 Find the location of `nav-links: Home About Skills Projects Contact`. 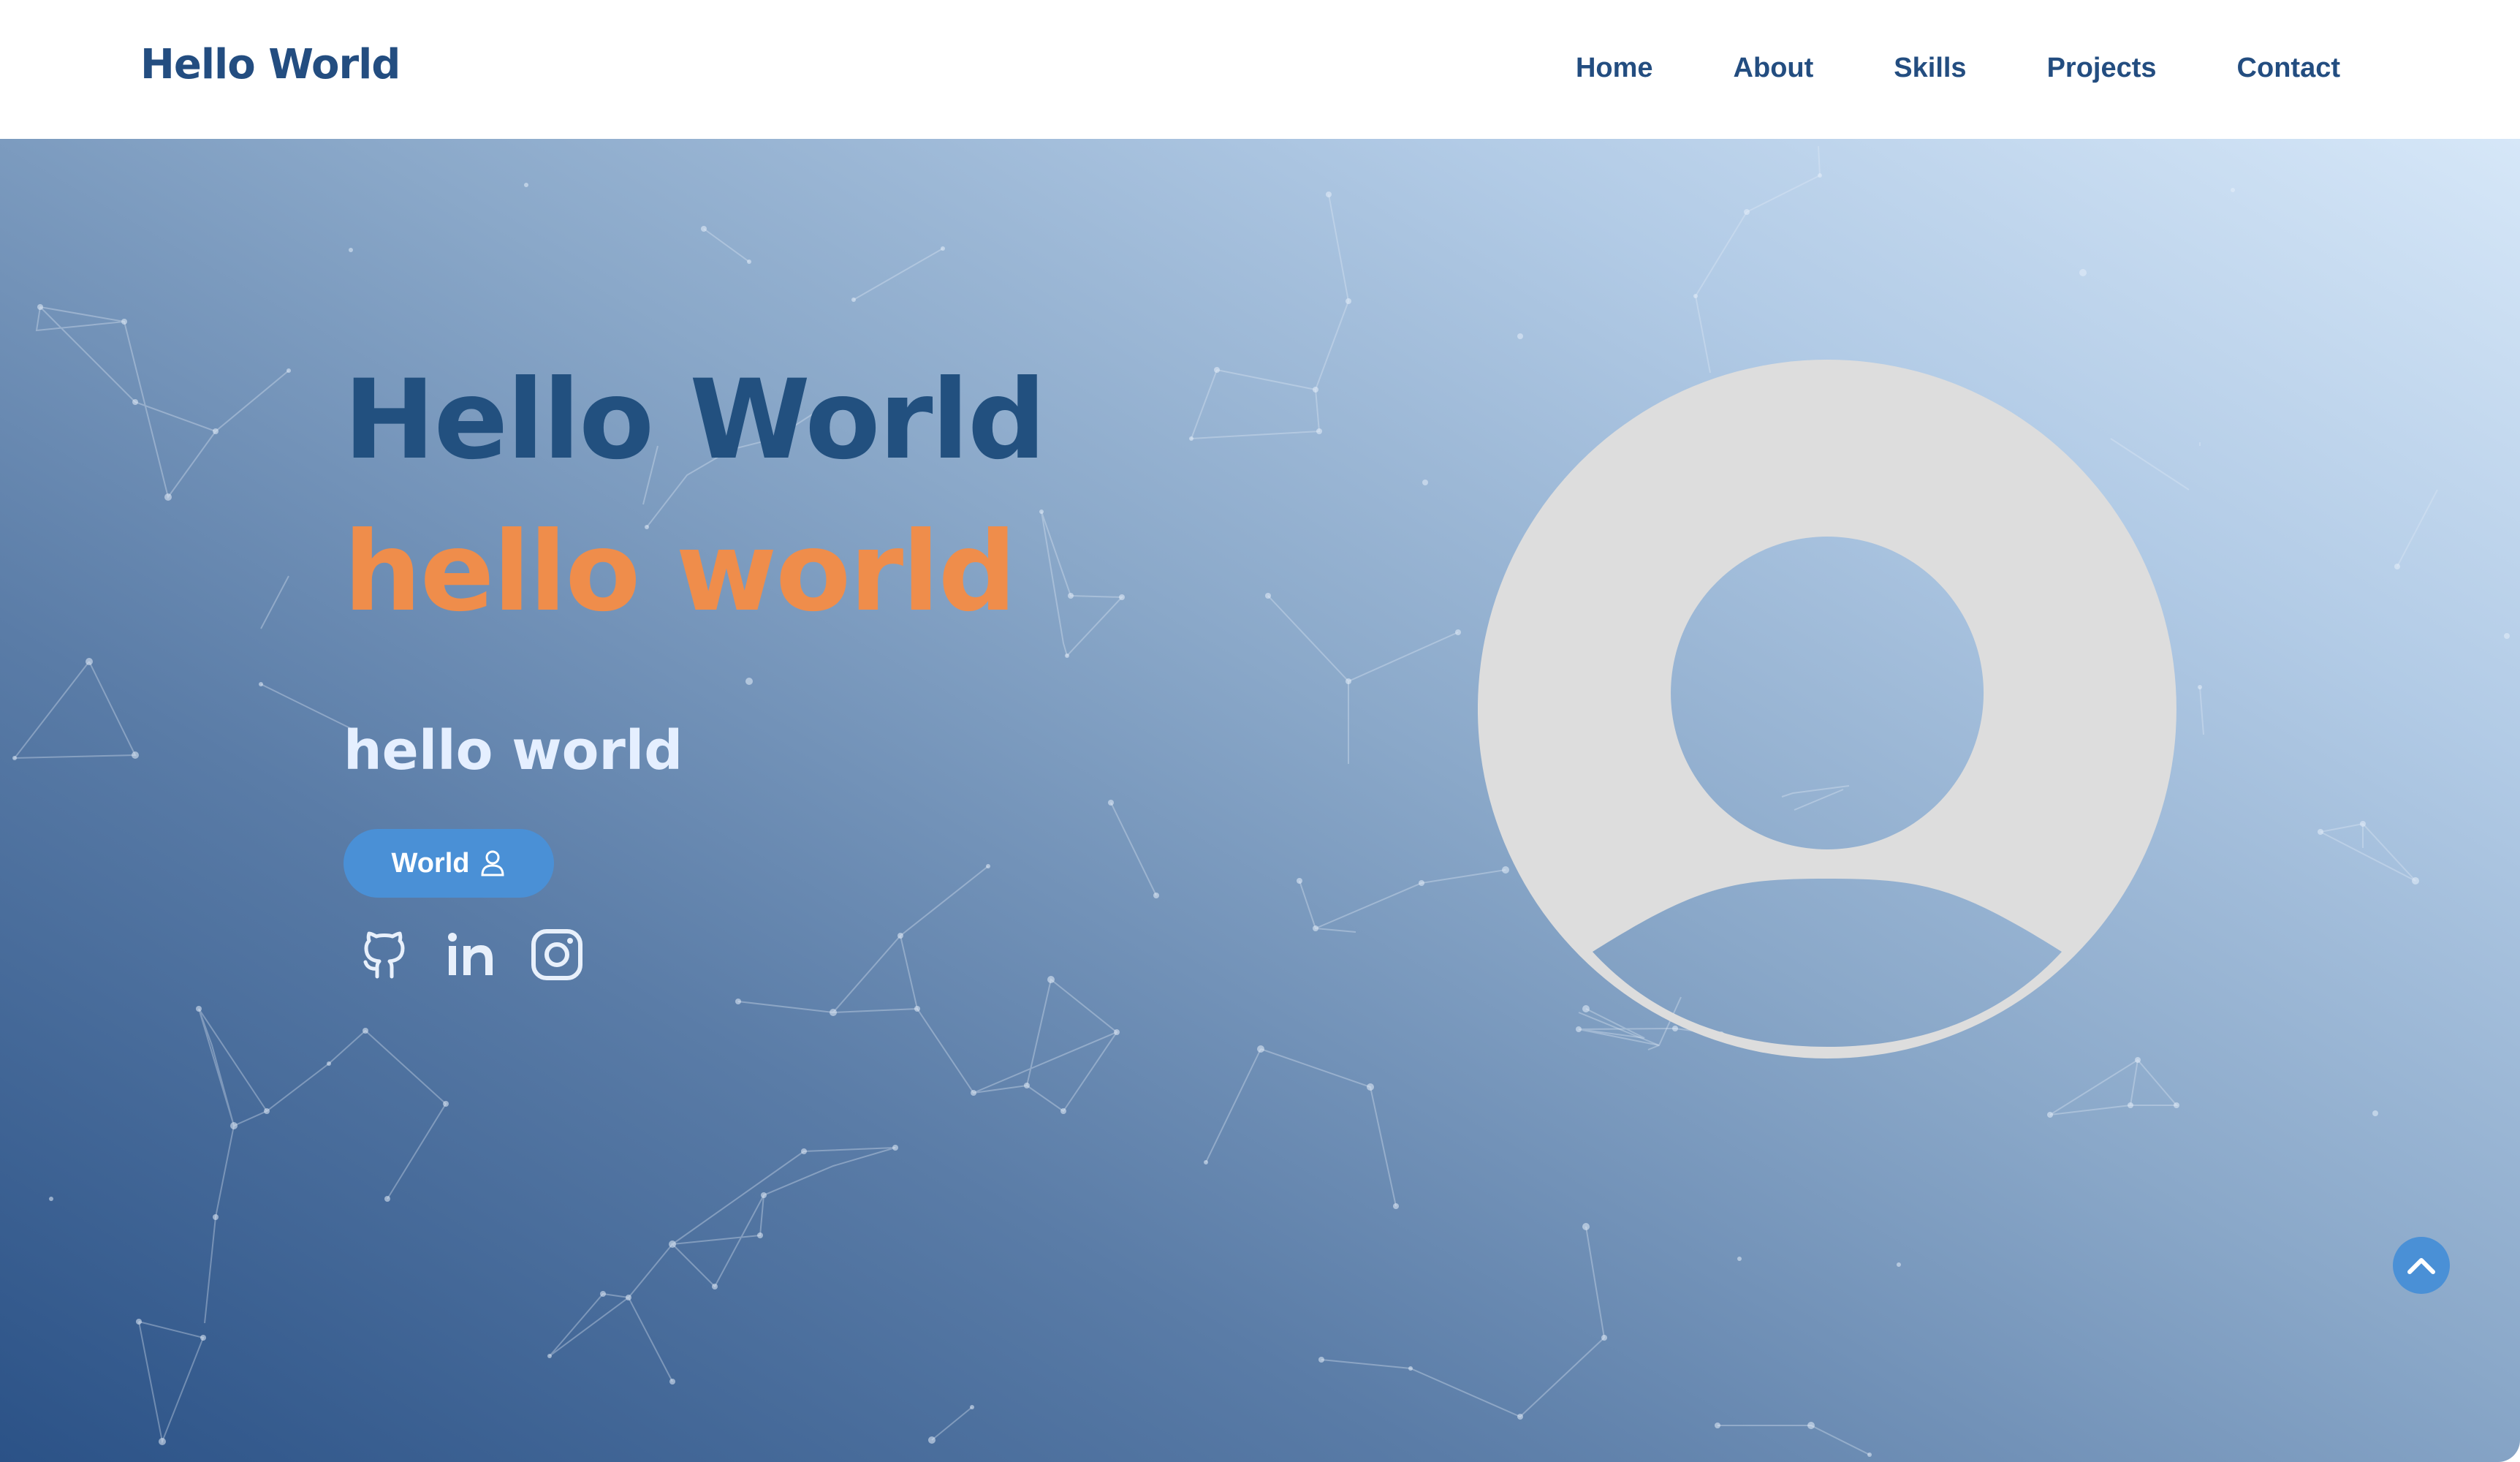

nav-links: Home About Skills Projects Contact is located at coordinates (1917, 68).